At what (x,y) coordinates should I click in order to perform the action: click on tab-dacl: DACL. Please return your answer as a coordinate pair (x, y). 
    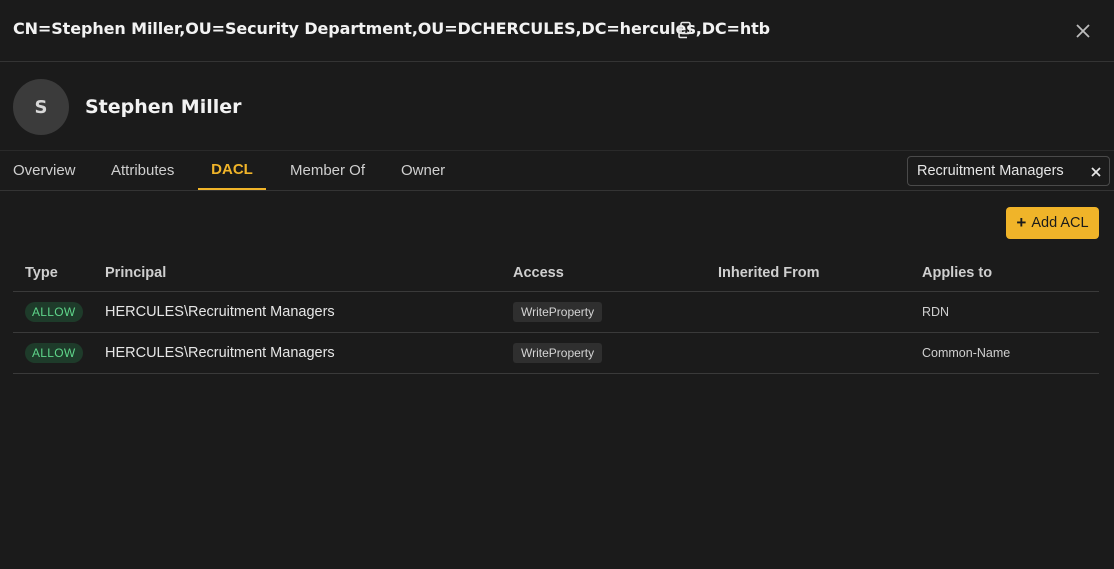
    Looking at the image, I should click on (232, 170).